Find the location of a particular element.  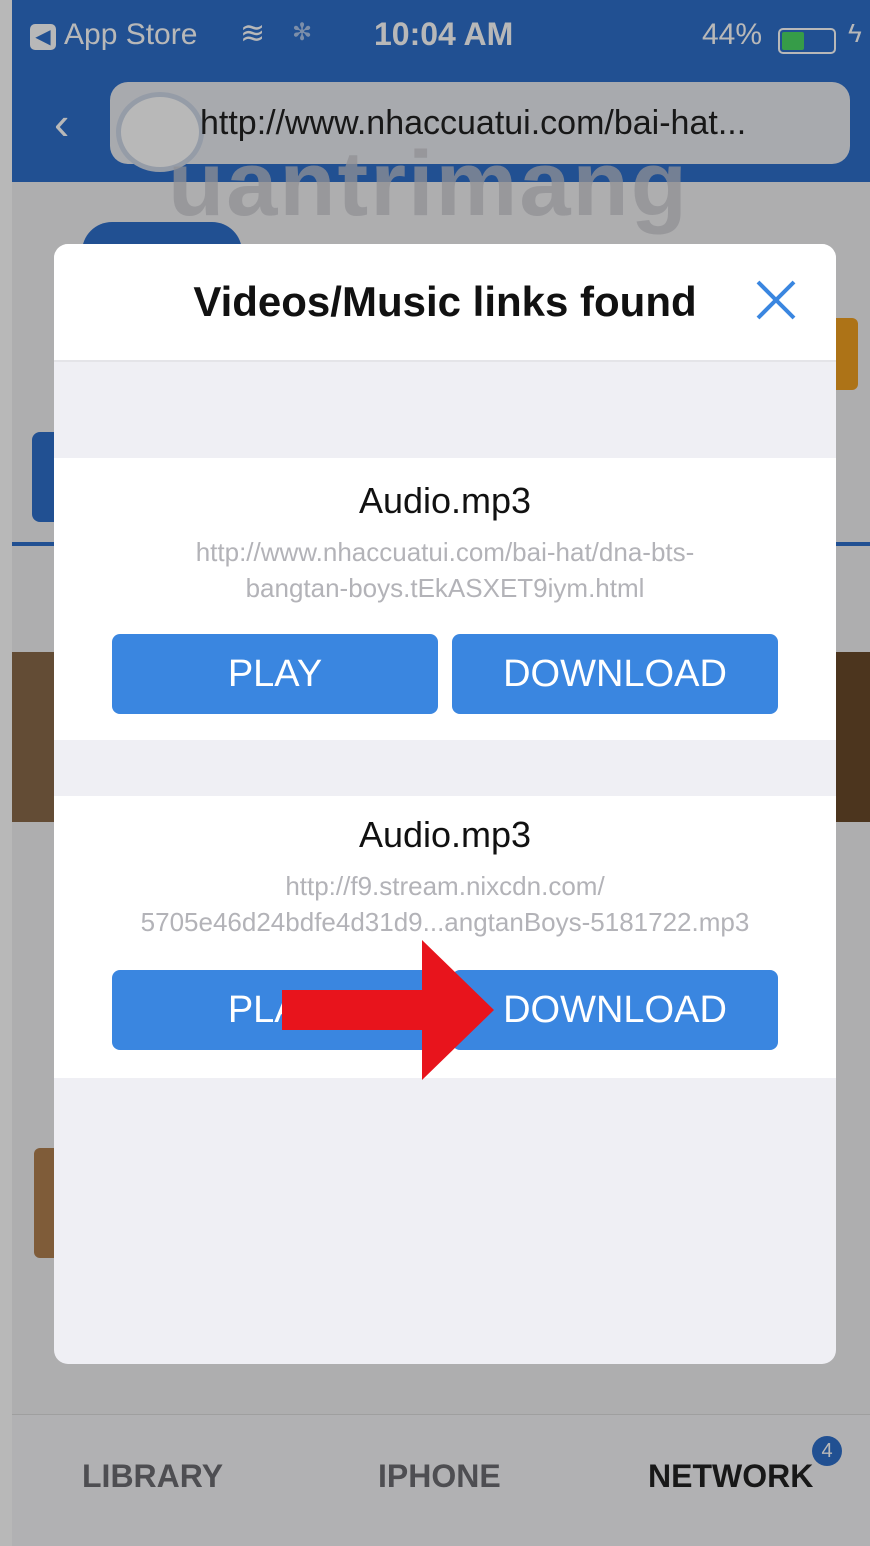

link-url-line2: bangtan-boys.tEkASXET9iym.html is located at coordinates (445, 588).